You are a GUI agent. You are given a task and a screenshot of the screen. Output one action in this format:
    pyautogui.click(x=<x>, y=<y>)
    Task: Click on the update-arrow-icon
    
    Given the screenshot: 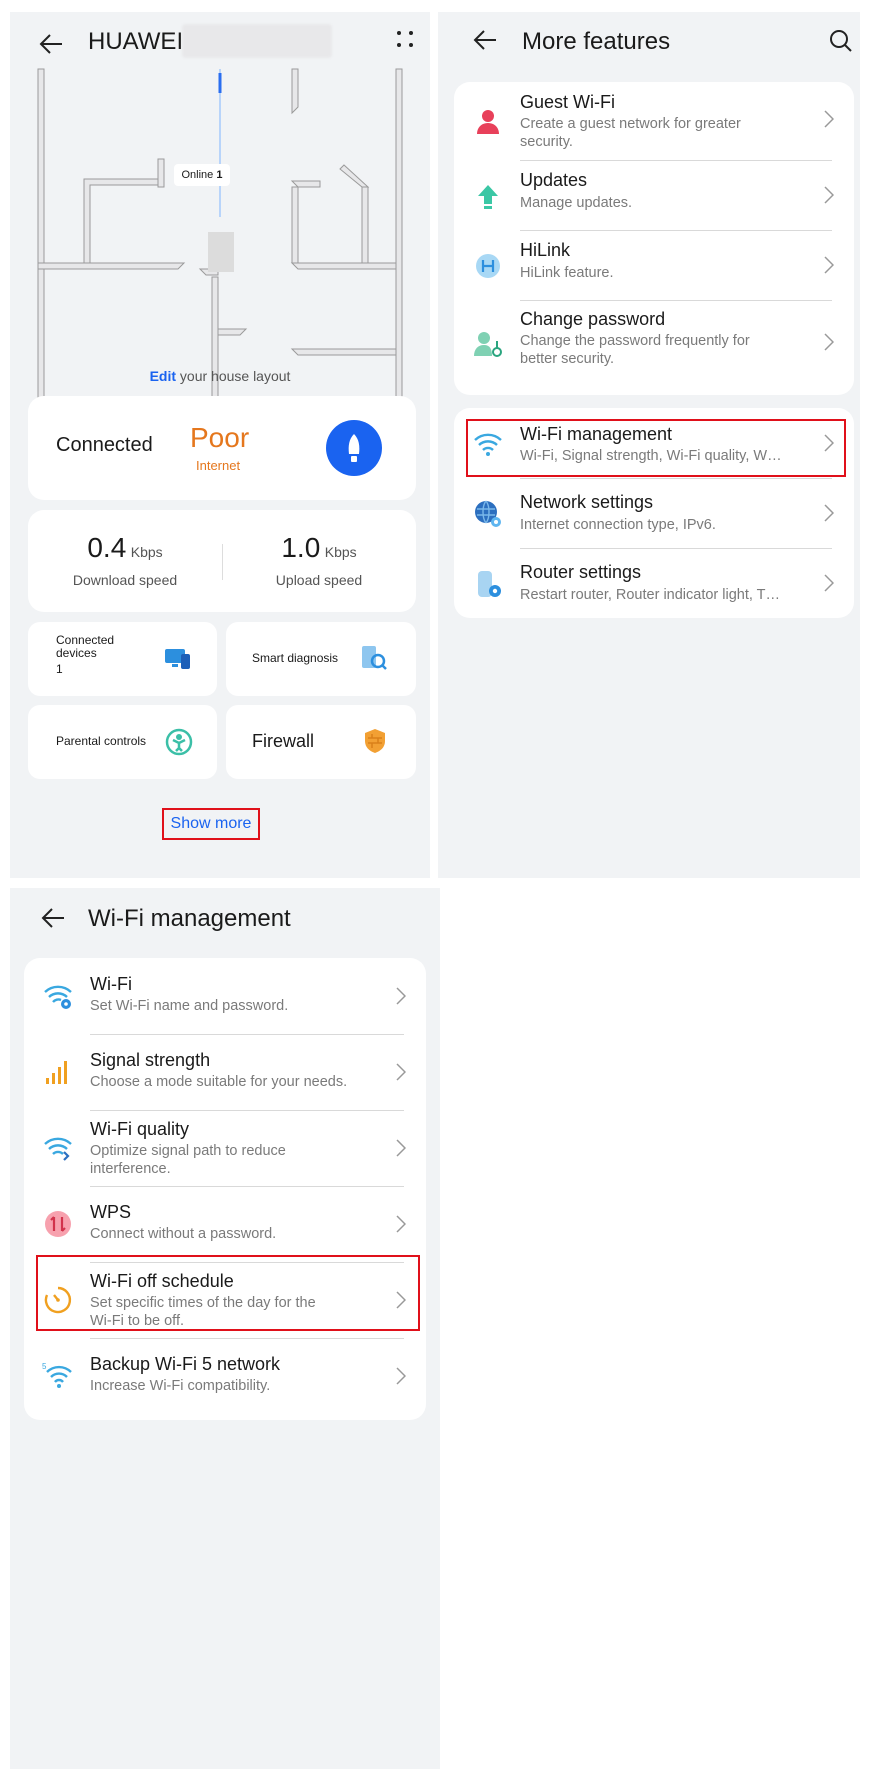 What is the action you would take?
    pyautogui.click(x=488, y=197)
    